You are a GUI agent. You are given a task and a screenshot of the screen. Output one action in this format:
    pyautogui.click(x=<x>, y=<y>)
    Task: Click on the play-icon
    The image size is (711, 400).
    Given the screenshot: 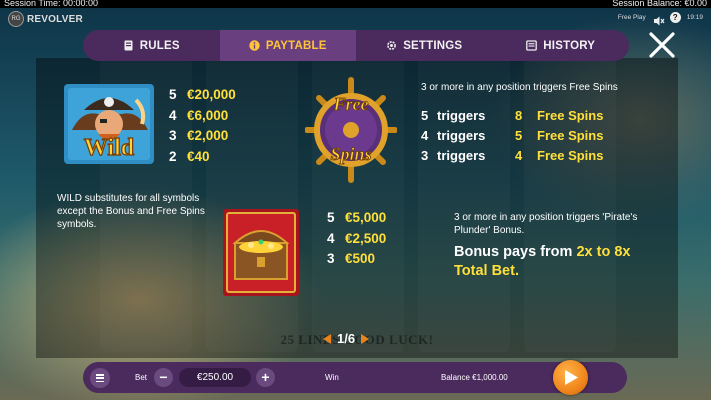 What is the action you would take?
    pyautogui.click(x=571, y=377)
    